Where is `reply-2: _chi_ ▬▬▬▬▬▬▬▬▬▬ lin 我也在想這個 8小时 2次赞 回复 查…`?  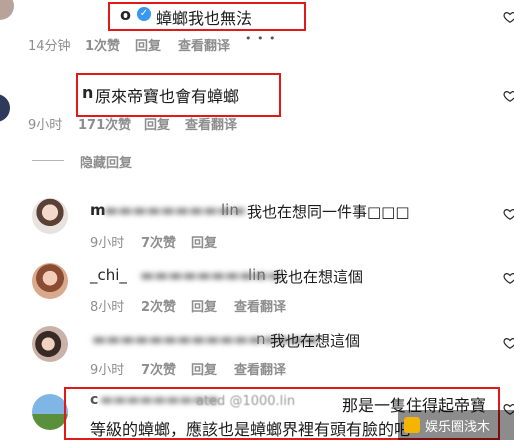
reply-2: _chi_ ▬▬▬▬▬▬▬▬▬▬ lin 我也在想這個 8小时 2次赞 回复 查… is located at coordinates (257, 287).